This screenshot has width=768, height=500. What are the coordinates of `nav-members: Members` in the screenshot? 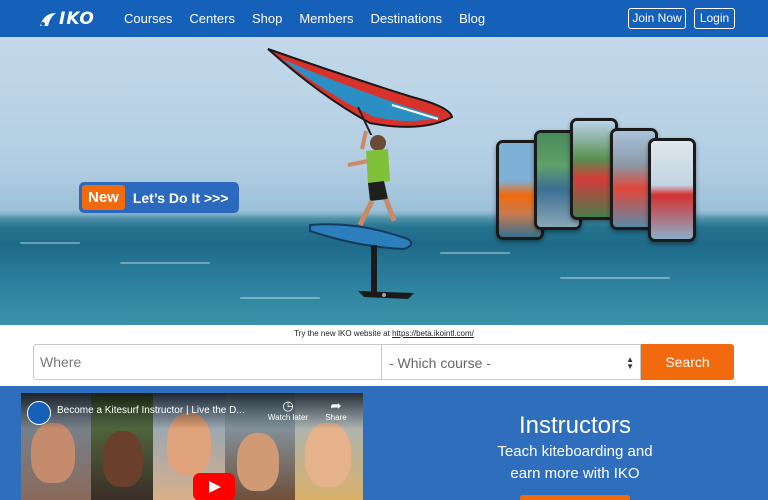 It's located at (326, 18).